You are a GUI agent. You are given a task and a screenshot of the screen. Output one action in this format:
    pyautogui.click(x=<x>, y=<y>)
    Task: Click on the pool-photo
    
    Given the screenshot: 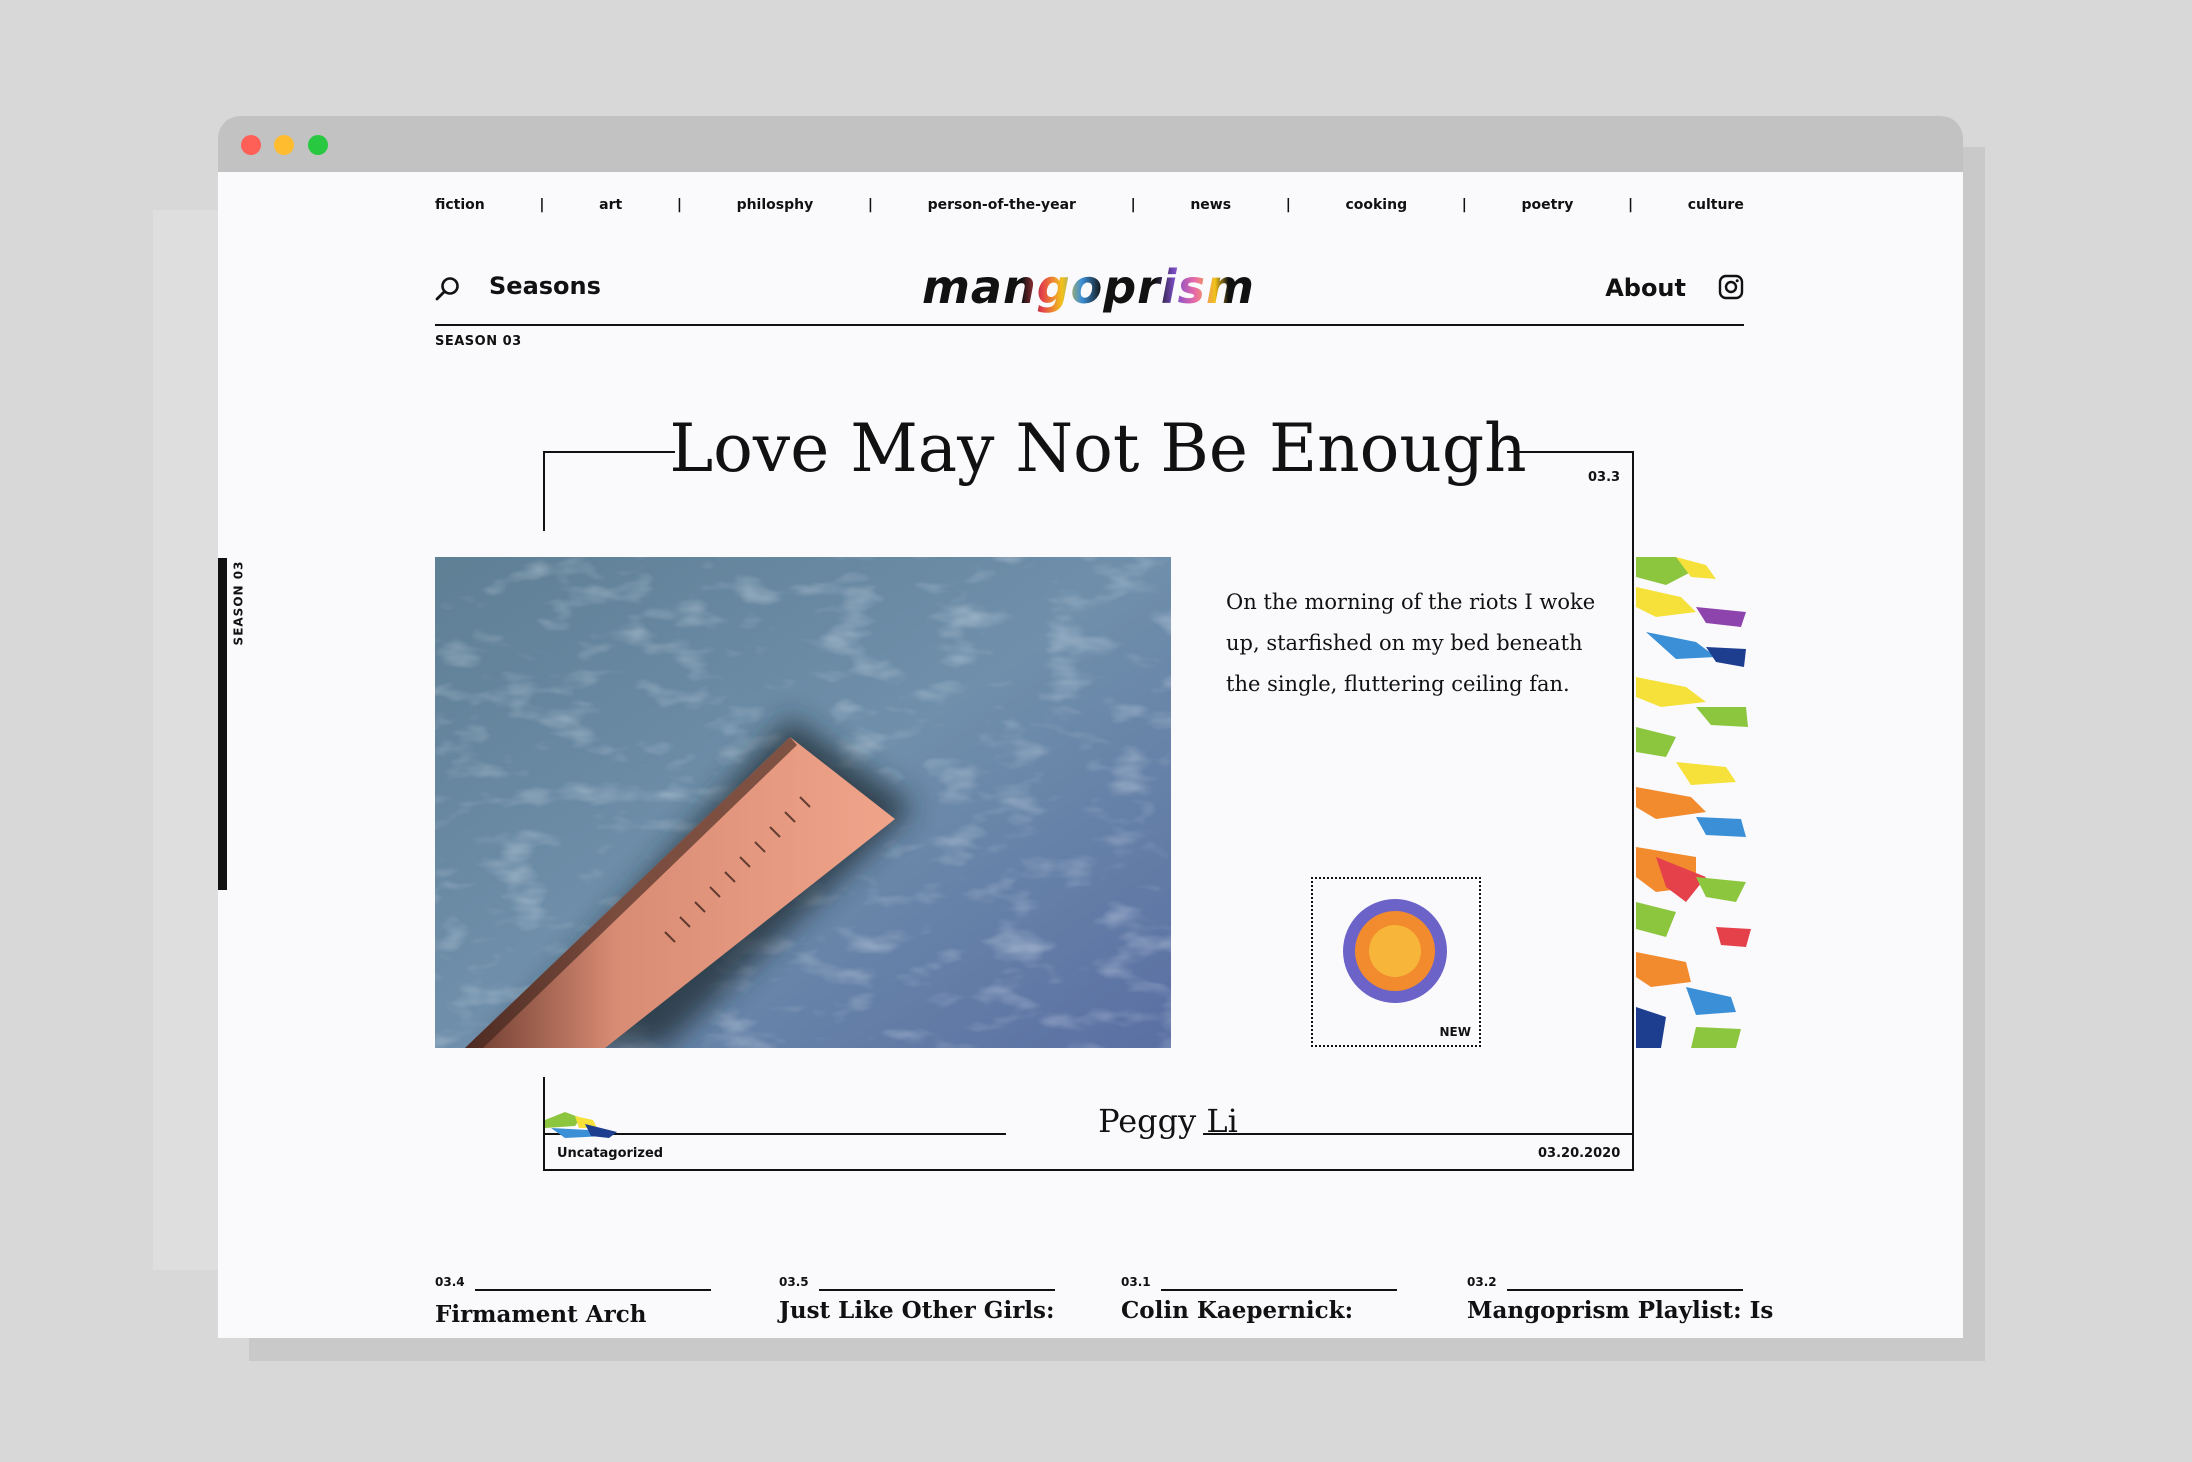 What is the action you would take?
    pyautogui.click(x=803, y=802)
    